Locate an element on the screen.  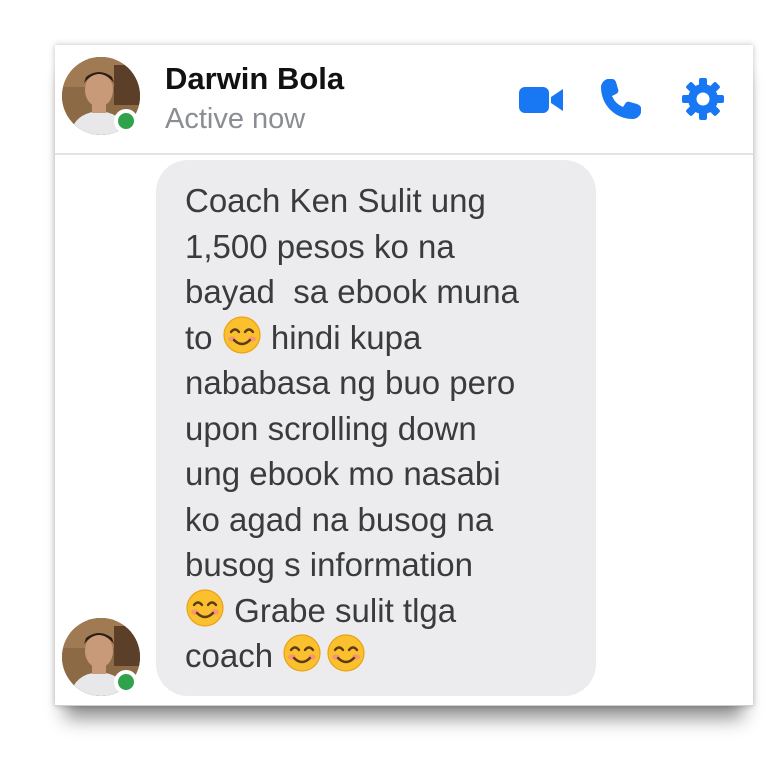
message-text: bayad sa ebook muna is located at coordinates (352, 291).